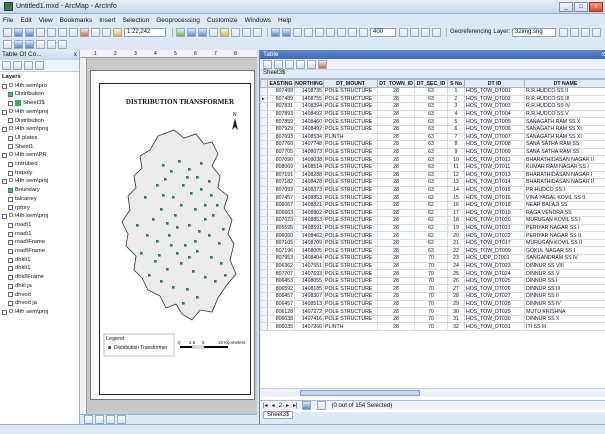  Describe the element at coordinates (363, 32) in the screenshot. I see `select-features-icon` at that location.